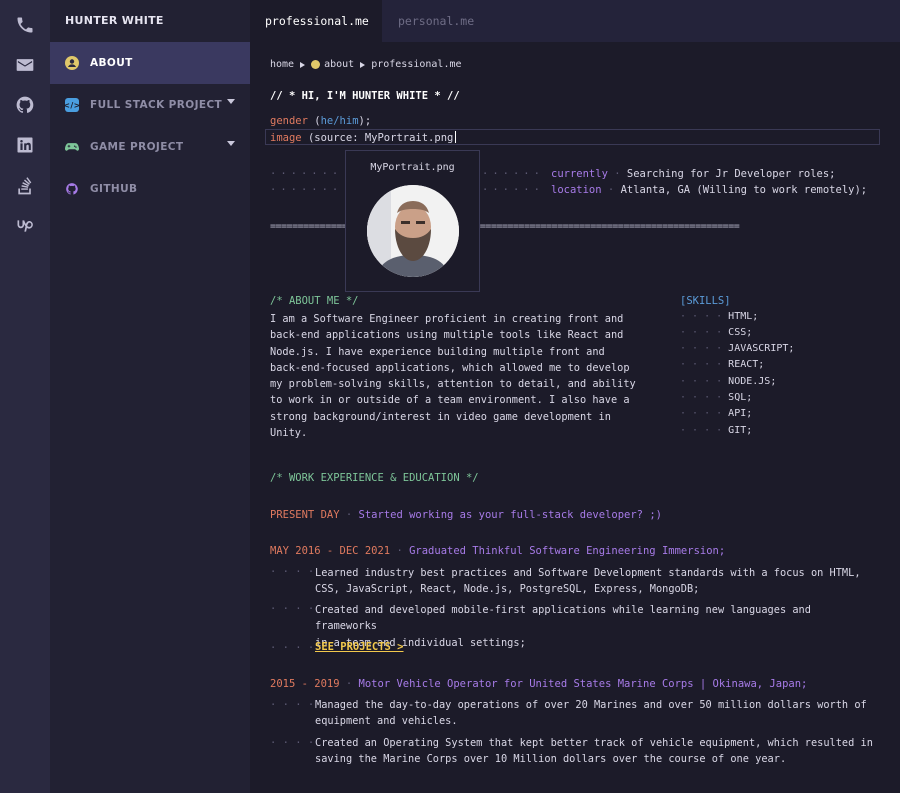  What do you see at coordinates (386, 721) in the screenshot?
I see `bullet-line: equipment and vehicles.` at bounding box center [386, 721].